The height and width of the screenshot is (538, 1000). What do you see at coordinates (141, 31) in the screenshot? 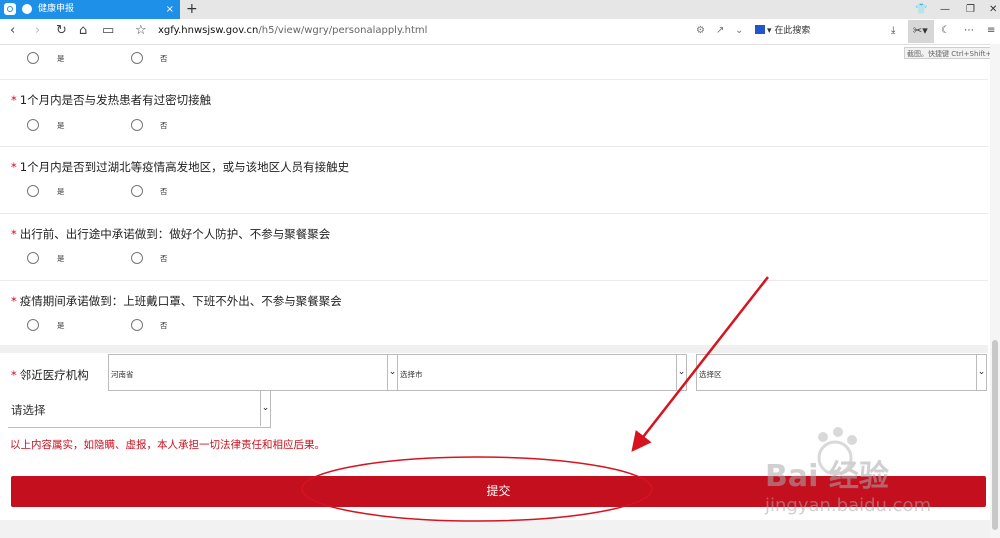
I see `favorite-star-icon: ☆` at bounding box center [141, 31].